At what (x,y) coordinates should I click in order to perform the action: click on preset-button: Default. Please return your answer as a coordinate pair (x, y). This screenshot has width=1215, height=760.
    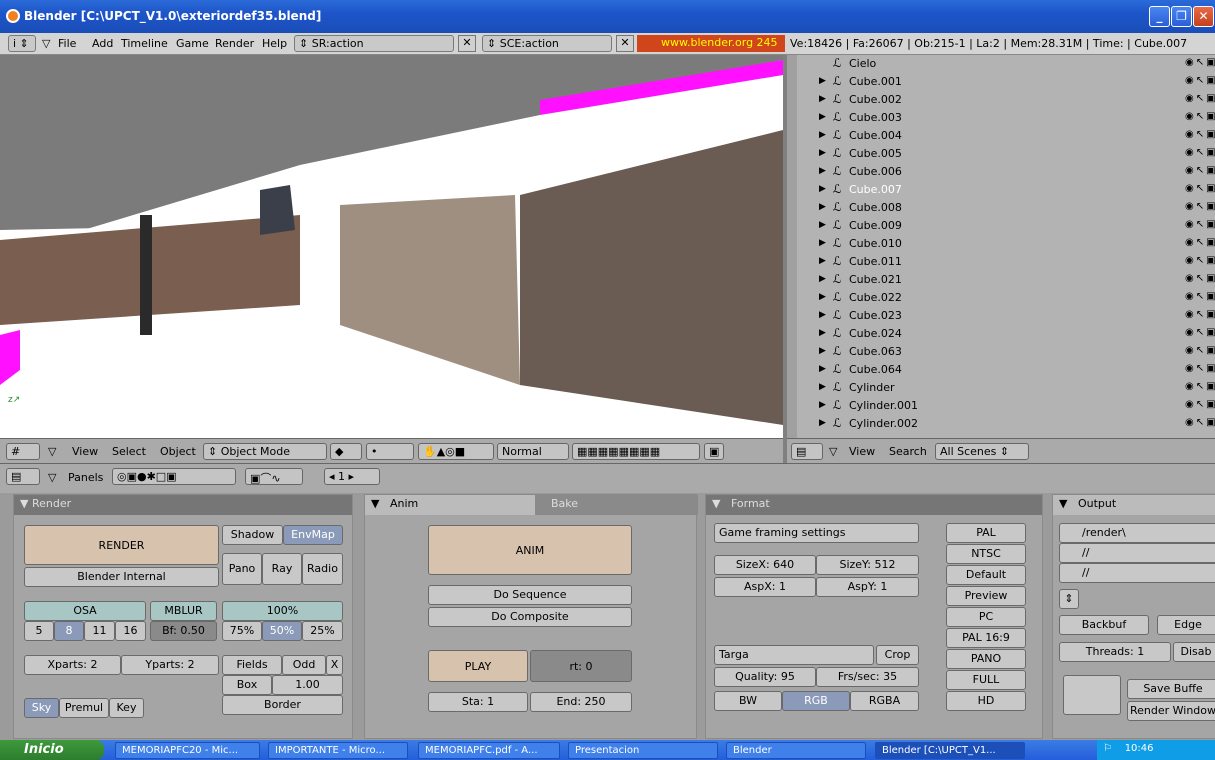
    Looking at the image, I should click on (986, 575).